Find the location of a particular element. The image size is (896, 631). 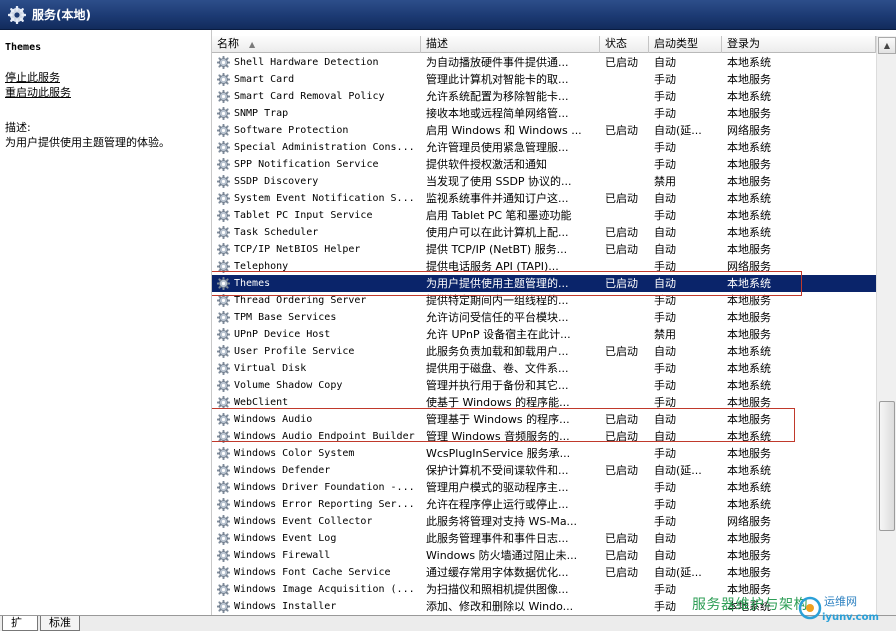

tab-extended: 扩展 is located at coordinates (20, 623).